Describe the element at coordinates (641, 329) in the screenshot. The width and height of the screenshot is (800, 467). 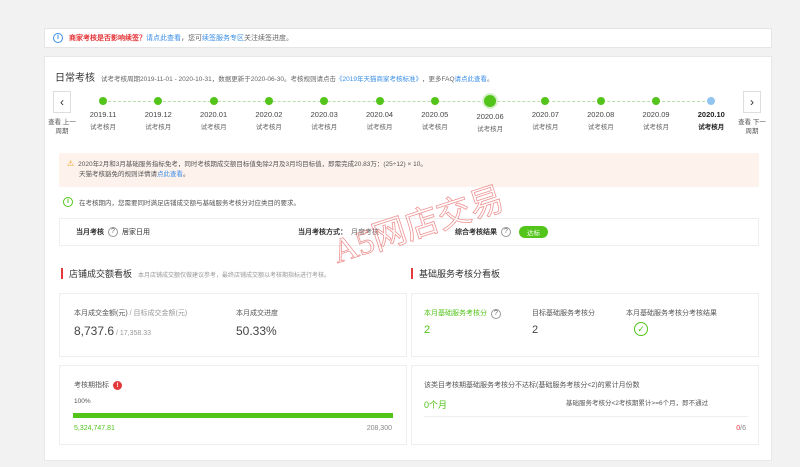
I see `check-icon: ✓` at that location.